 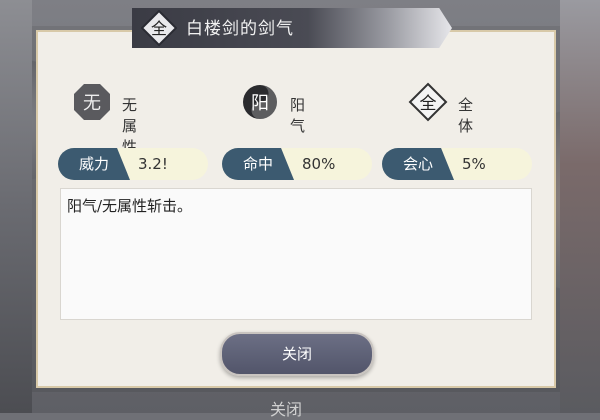 I want to click on background-left-strip, so click(x=16, y=206).